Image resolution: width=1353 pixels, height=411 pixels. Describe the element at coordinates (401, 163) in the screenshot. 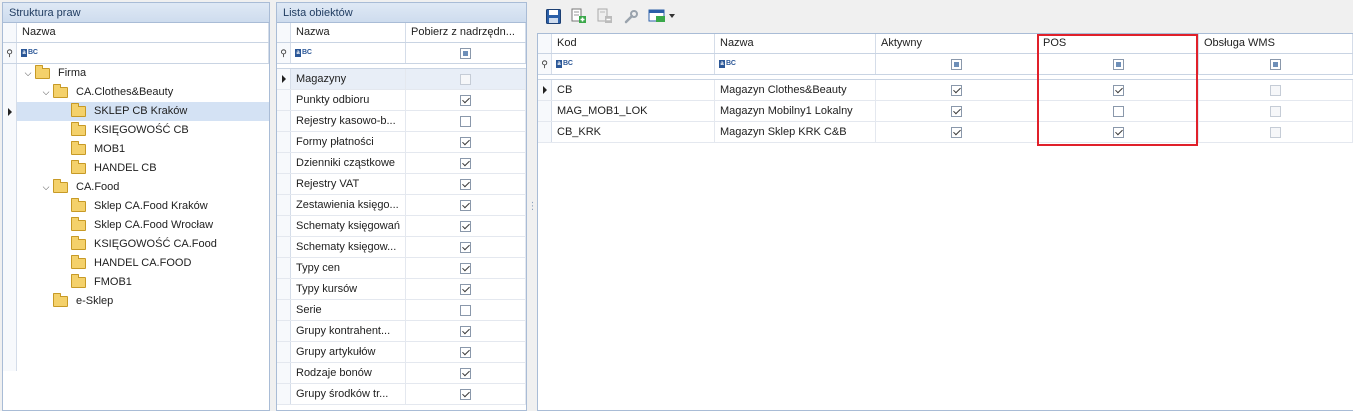

I see `object-row: Dzienniki cząstkowe` at that location.